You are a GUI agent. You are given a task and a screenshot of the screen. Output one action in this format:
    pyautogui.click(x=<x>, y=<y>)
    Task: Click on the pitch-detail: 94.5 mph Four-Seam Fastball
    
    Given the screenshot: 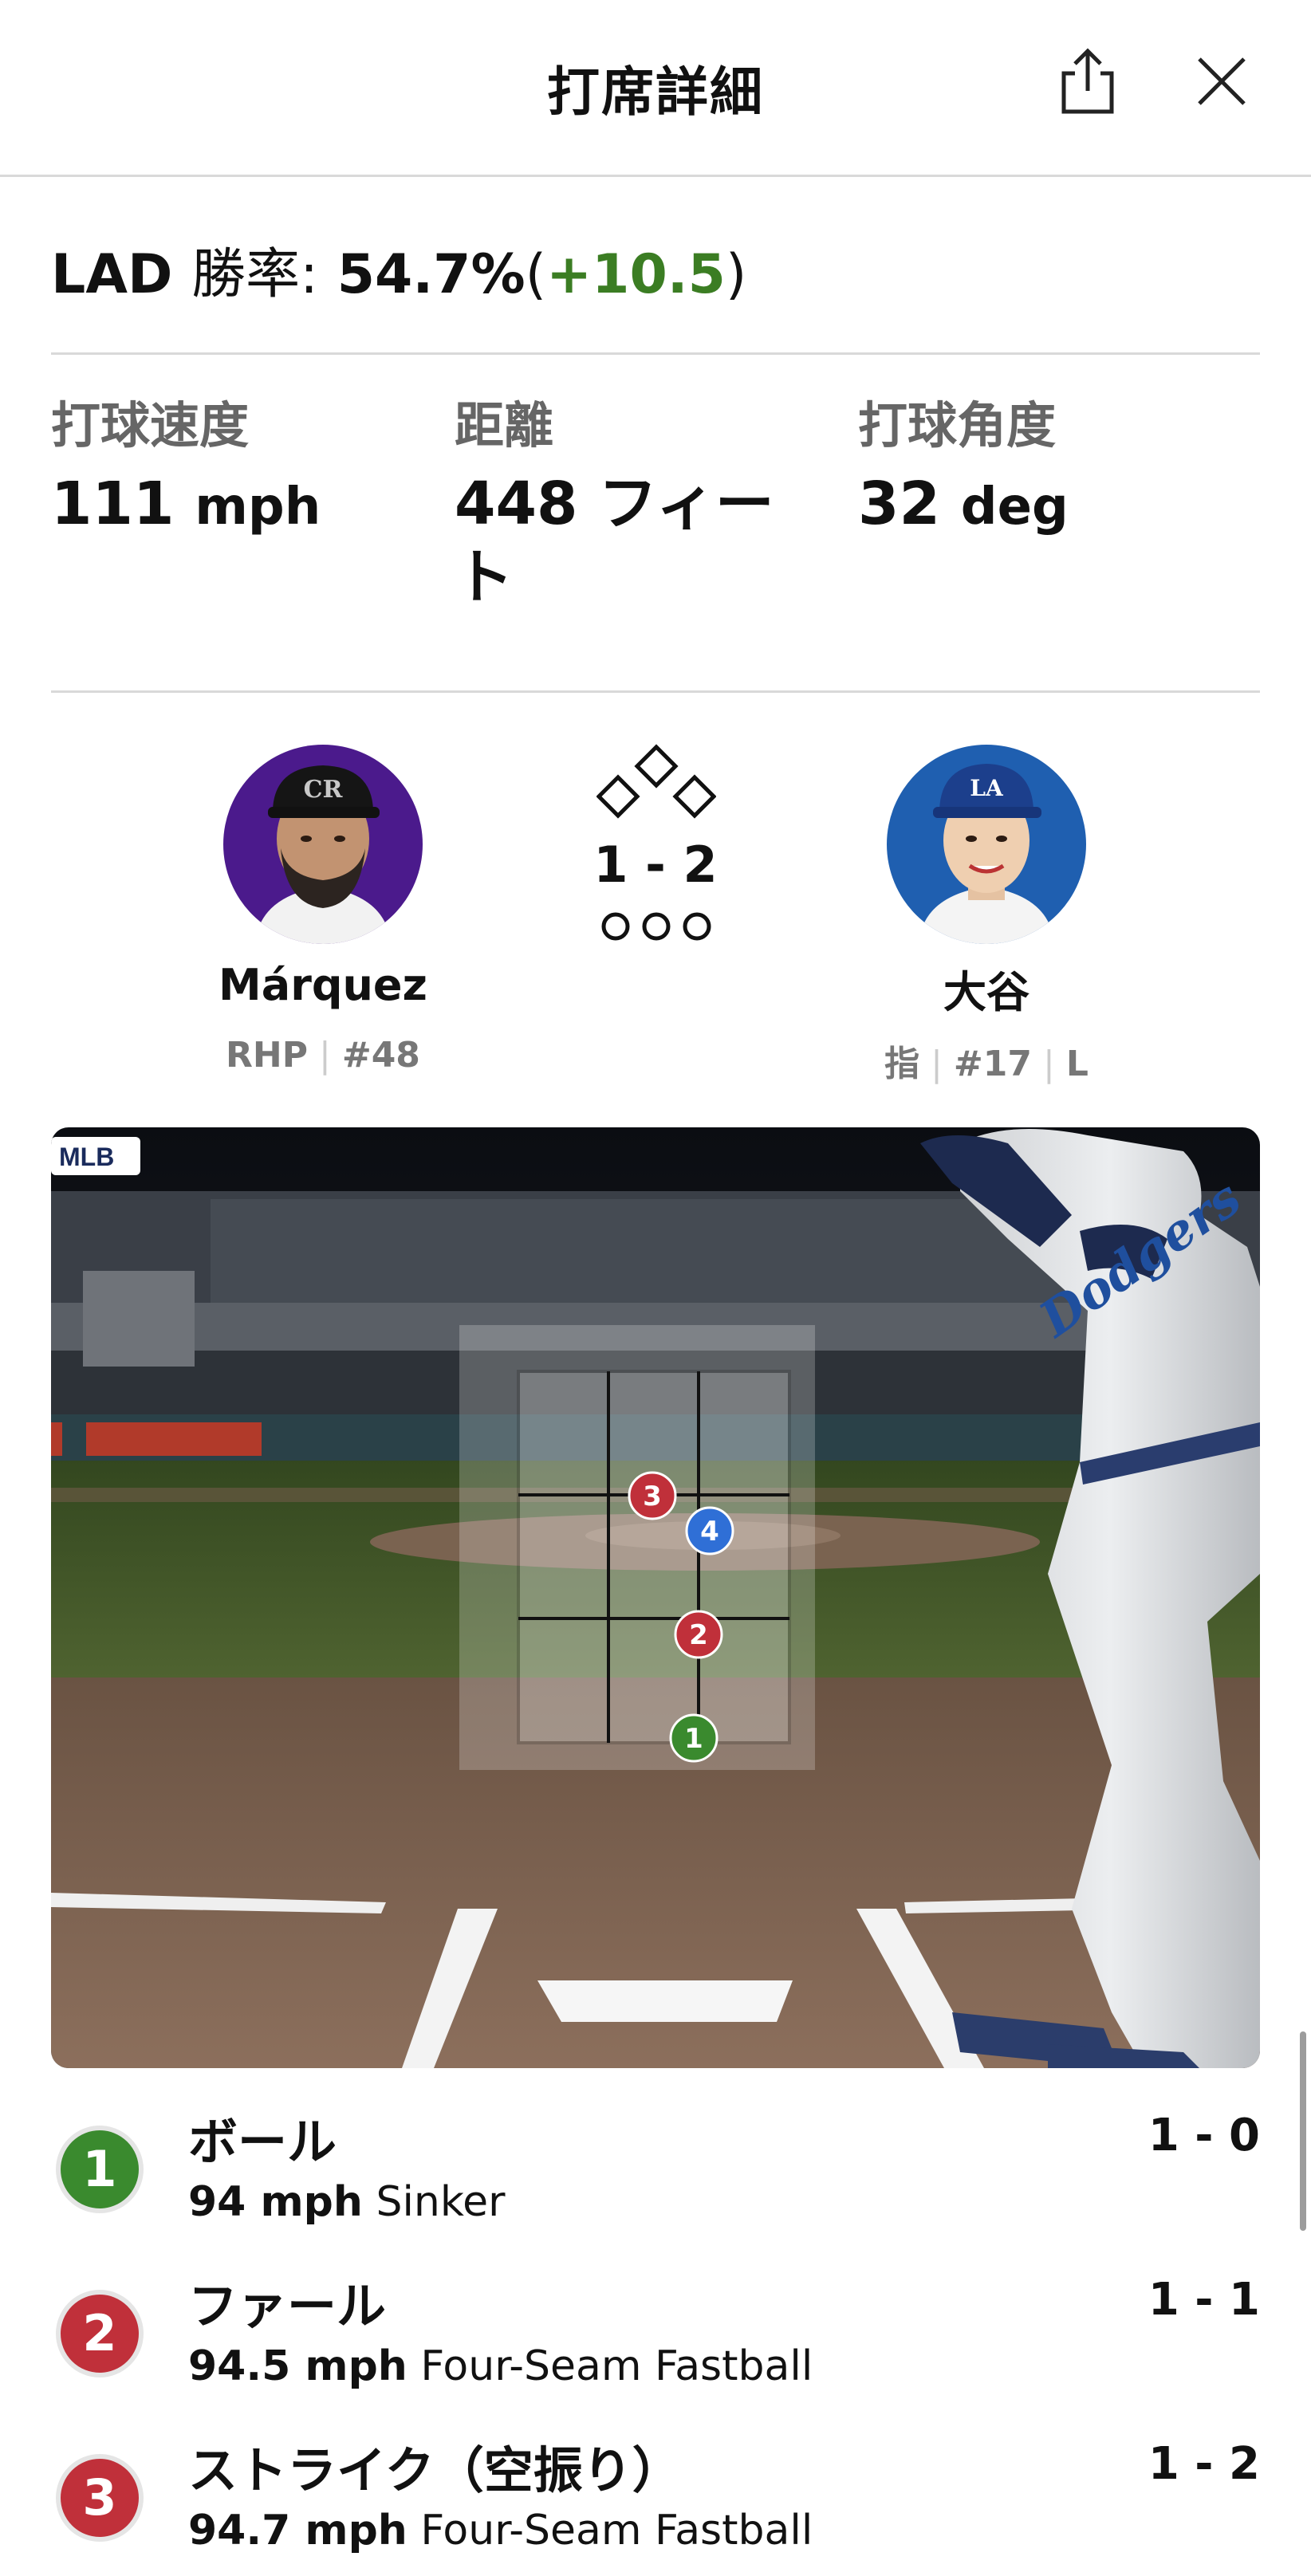 What is the action you would take?
    pyautogui.click(x=500, y=2366)
    